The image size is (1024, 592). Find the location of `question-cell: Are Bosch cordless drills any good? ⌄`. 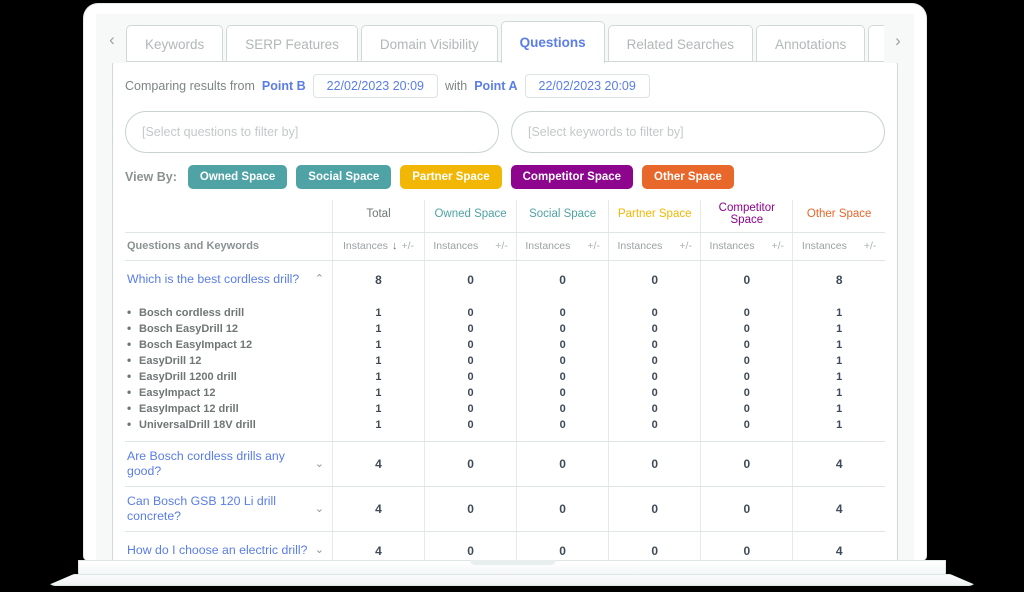

question-cell: Are Bosch cordless drills any good? ⌄ is located at coordinates (229, 464).